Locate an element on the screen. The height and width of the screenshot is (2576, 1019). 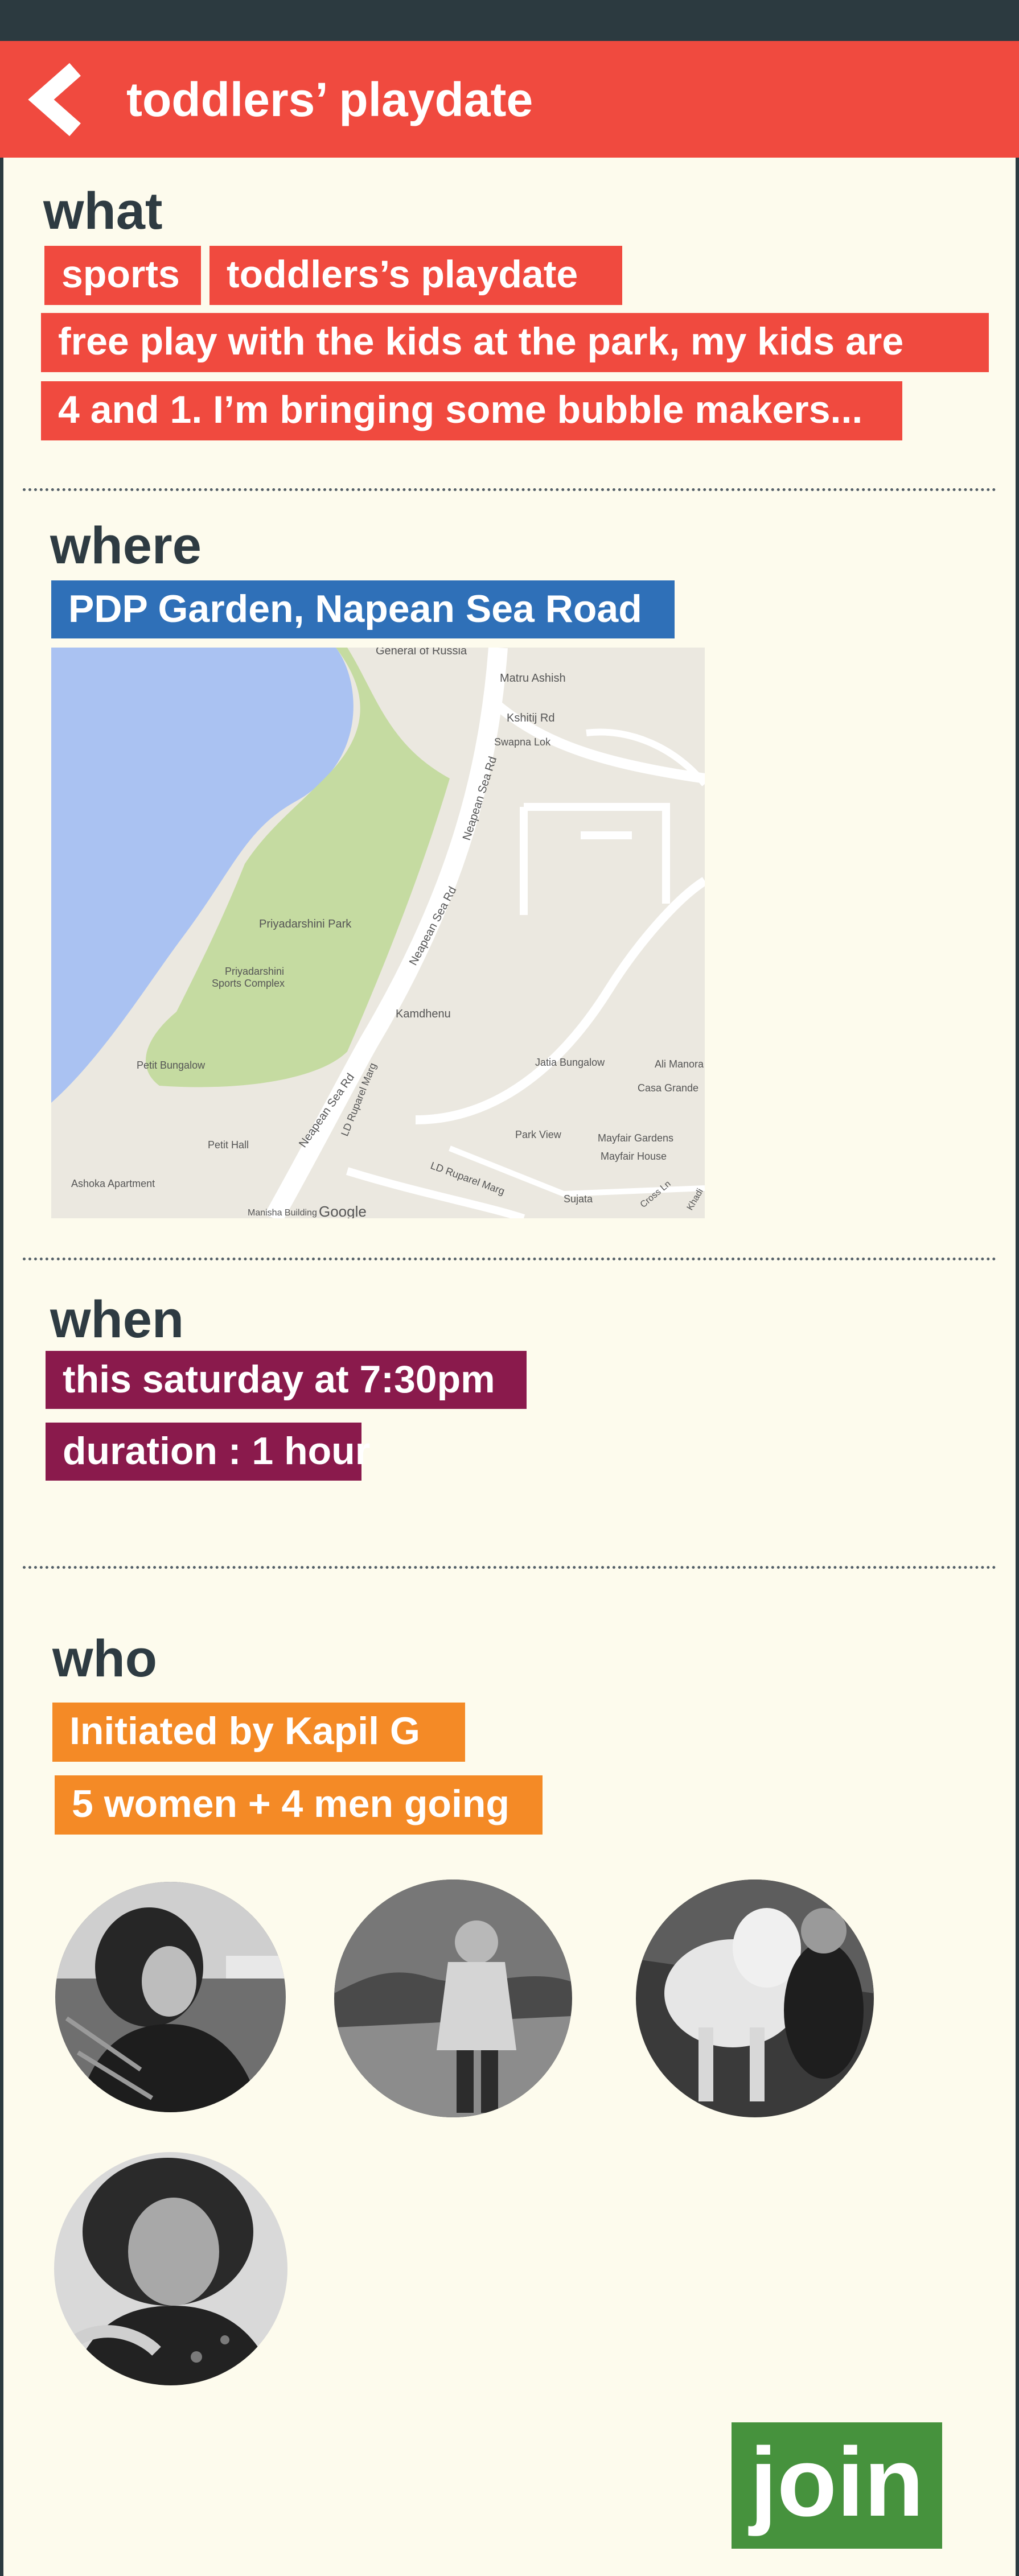
location-tag: PDP Garden, Napean Sea Road is located at coordinates (363, 609).